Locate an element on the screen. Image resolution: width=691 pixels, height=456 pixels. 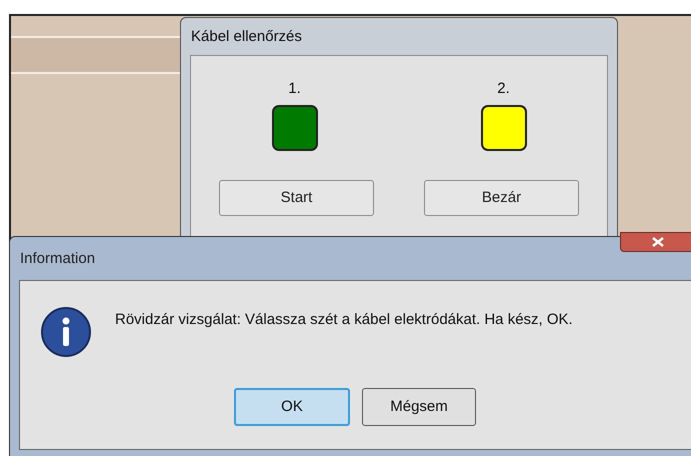
message-box-button: Mégsem is located at coordinates (419, 407).